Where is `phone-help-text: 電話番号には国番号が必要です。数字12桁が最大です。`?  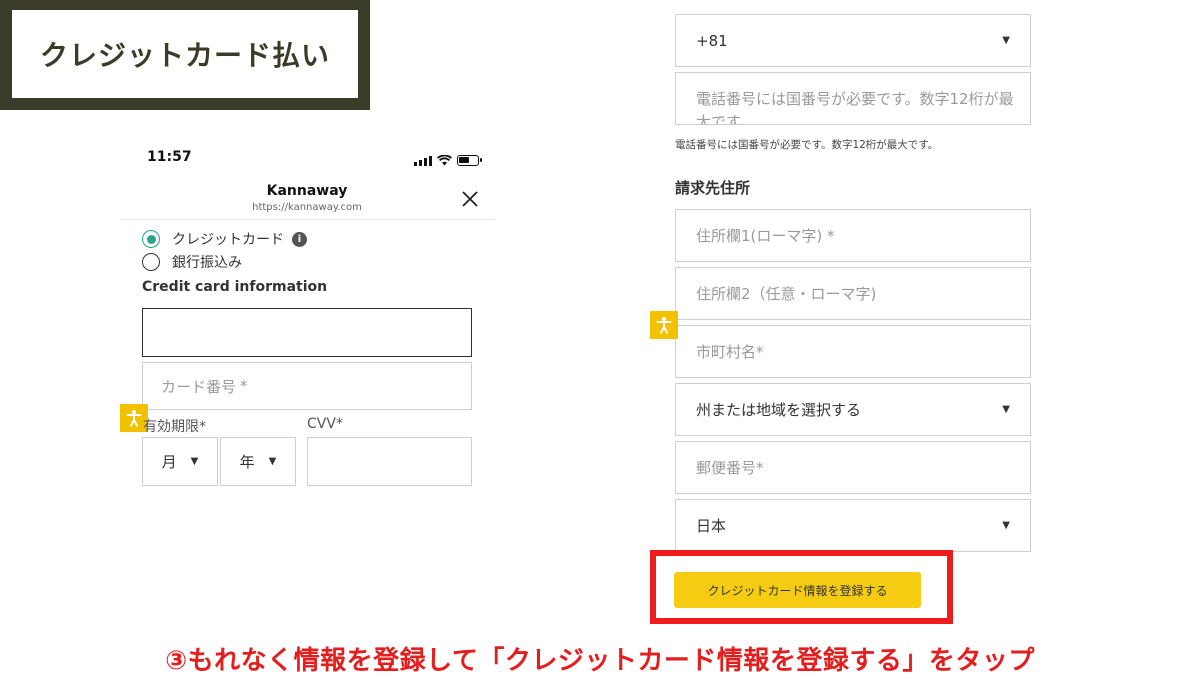
phone-help-text: 電話番号には国番号が必要です。数字12桁が最大です。 is located at coordinates (807, 145).